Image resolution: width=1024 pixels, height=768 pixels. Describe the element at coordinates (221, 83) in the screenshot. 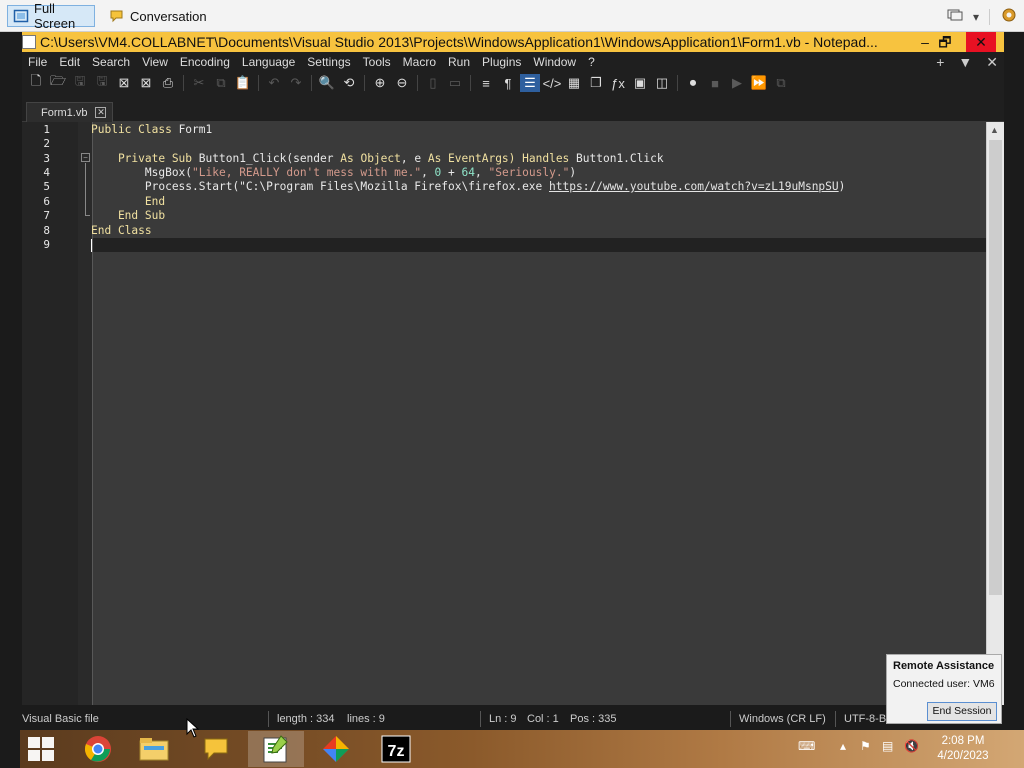

I see `copy-icon: ⧉` at that location.